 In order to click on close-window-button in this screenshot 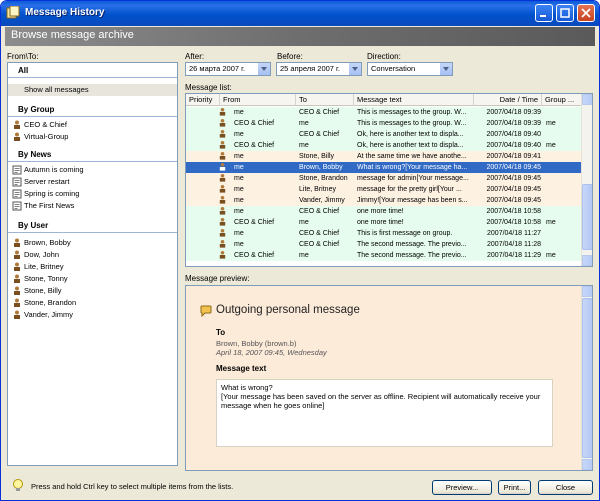, I will do `click(586, 13)`.